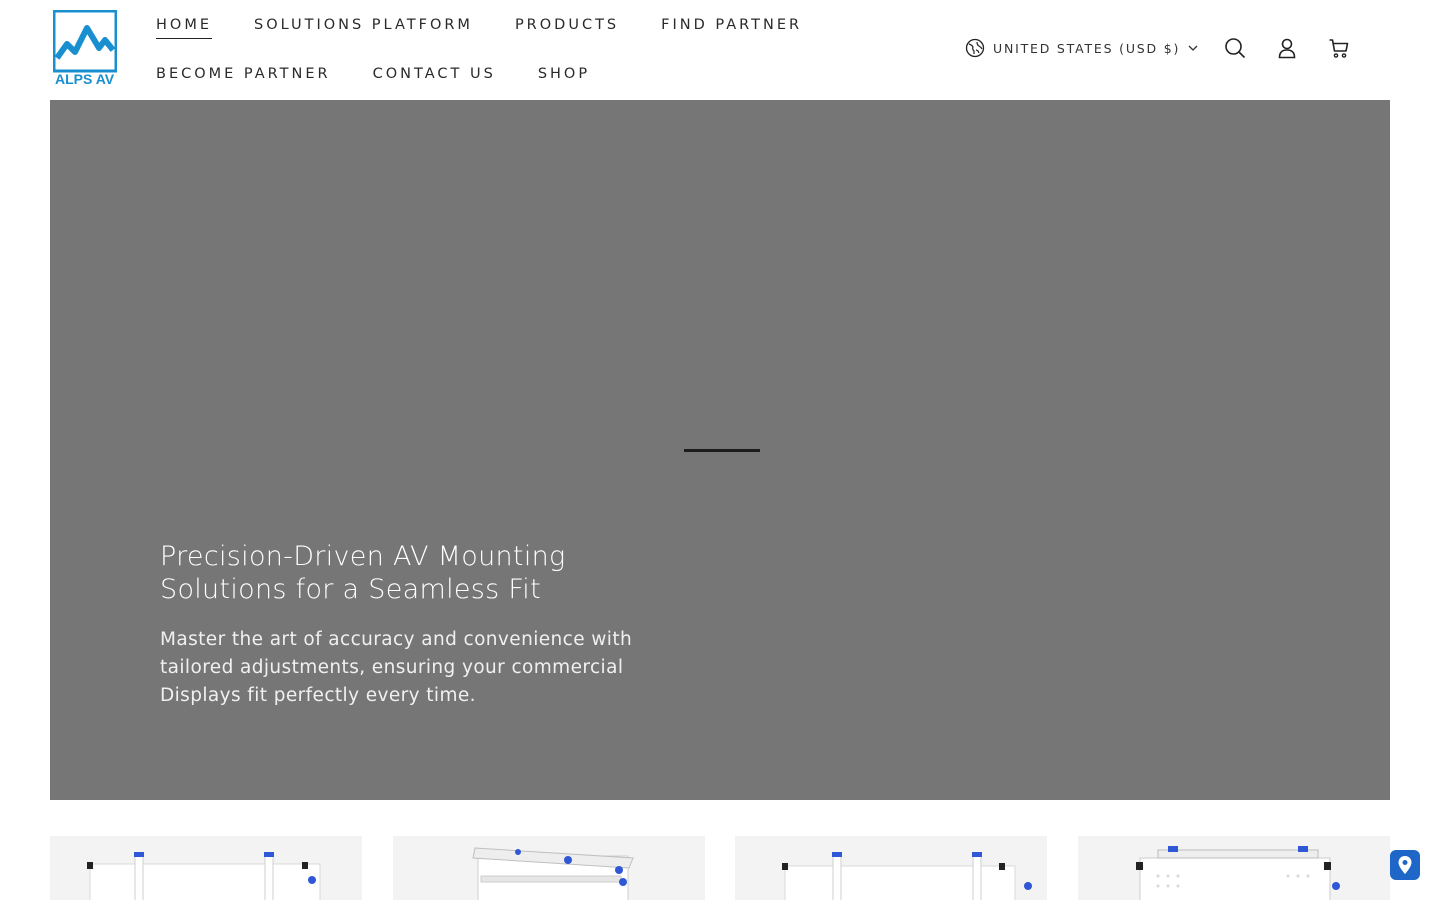 The width and height of the screenshot is (1440, 900). I want to click on slide-loading-indicator, so click(722, 450).